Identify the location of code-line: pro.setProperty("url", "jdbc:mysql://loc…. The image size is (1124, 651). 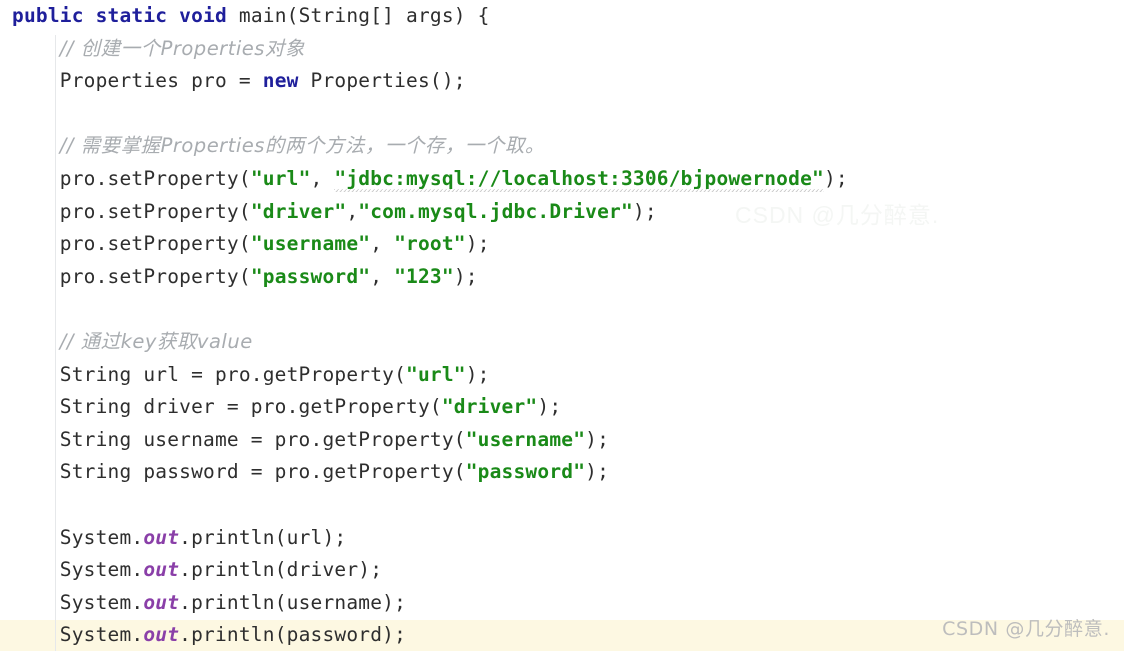
(562, 179).